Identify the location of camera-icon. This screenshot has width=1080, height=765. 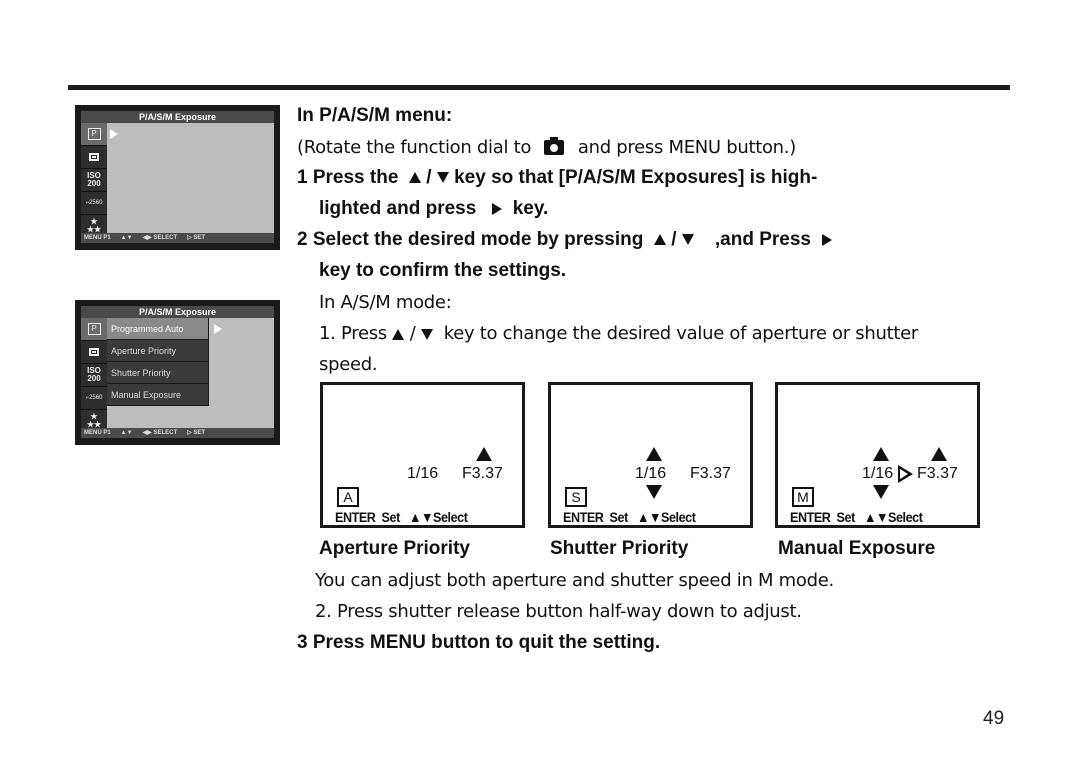
(554, 146).